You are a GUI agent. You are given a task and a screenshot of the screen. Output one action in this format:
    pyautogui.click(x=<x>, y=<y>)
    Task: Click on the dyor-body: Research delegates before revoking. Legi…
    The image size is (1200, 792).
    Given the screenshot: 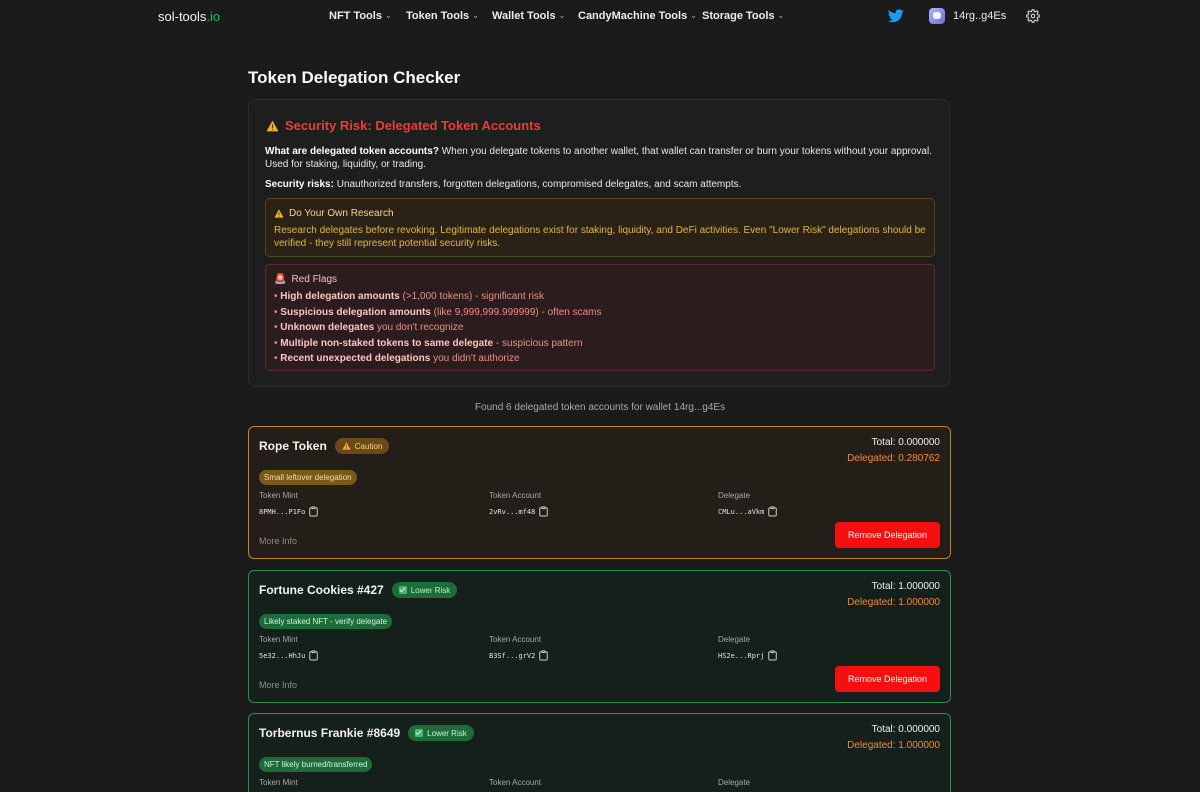 What is the action you would take?
    pyautogui.click(x=600, y=237)
    